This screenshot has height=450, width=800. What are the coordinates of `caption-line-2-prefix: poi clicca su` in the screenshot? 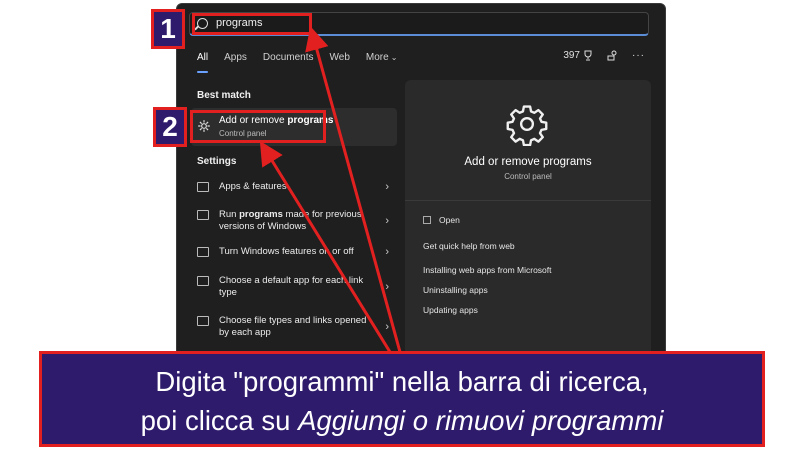 It's located at (219, 420).